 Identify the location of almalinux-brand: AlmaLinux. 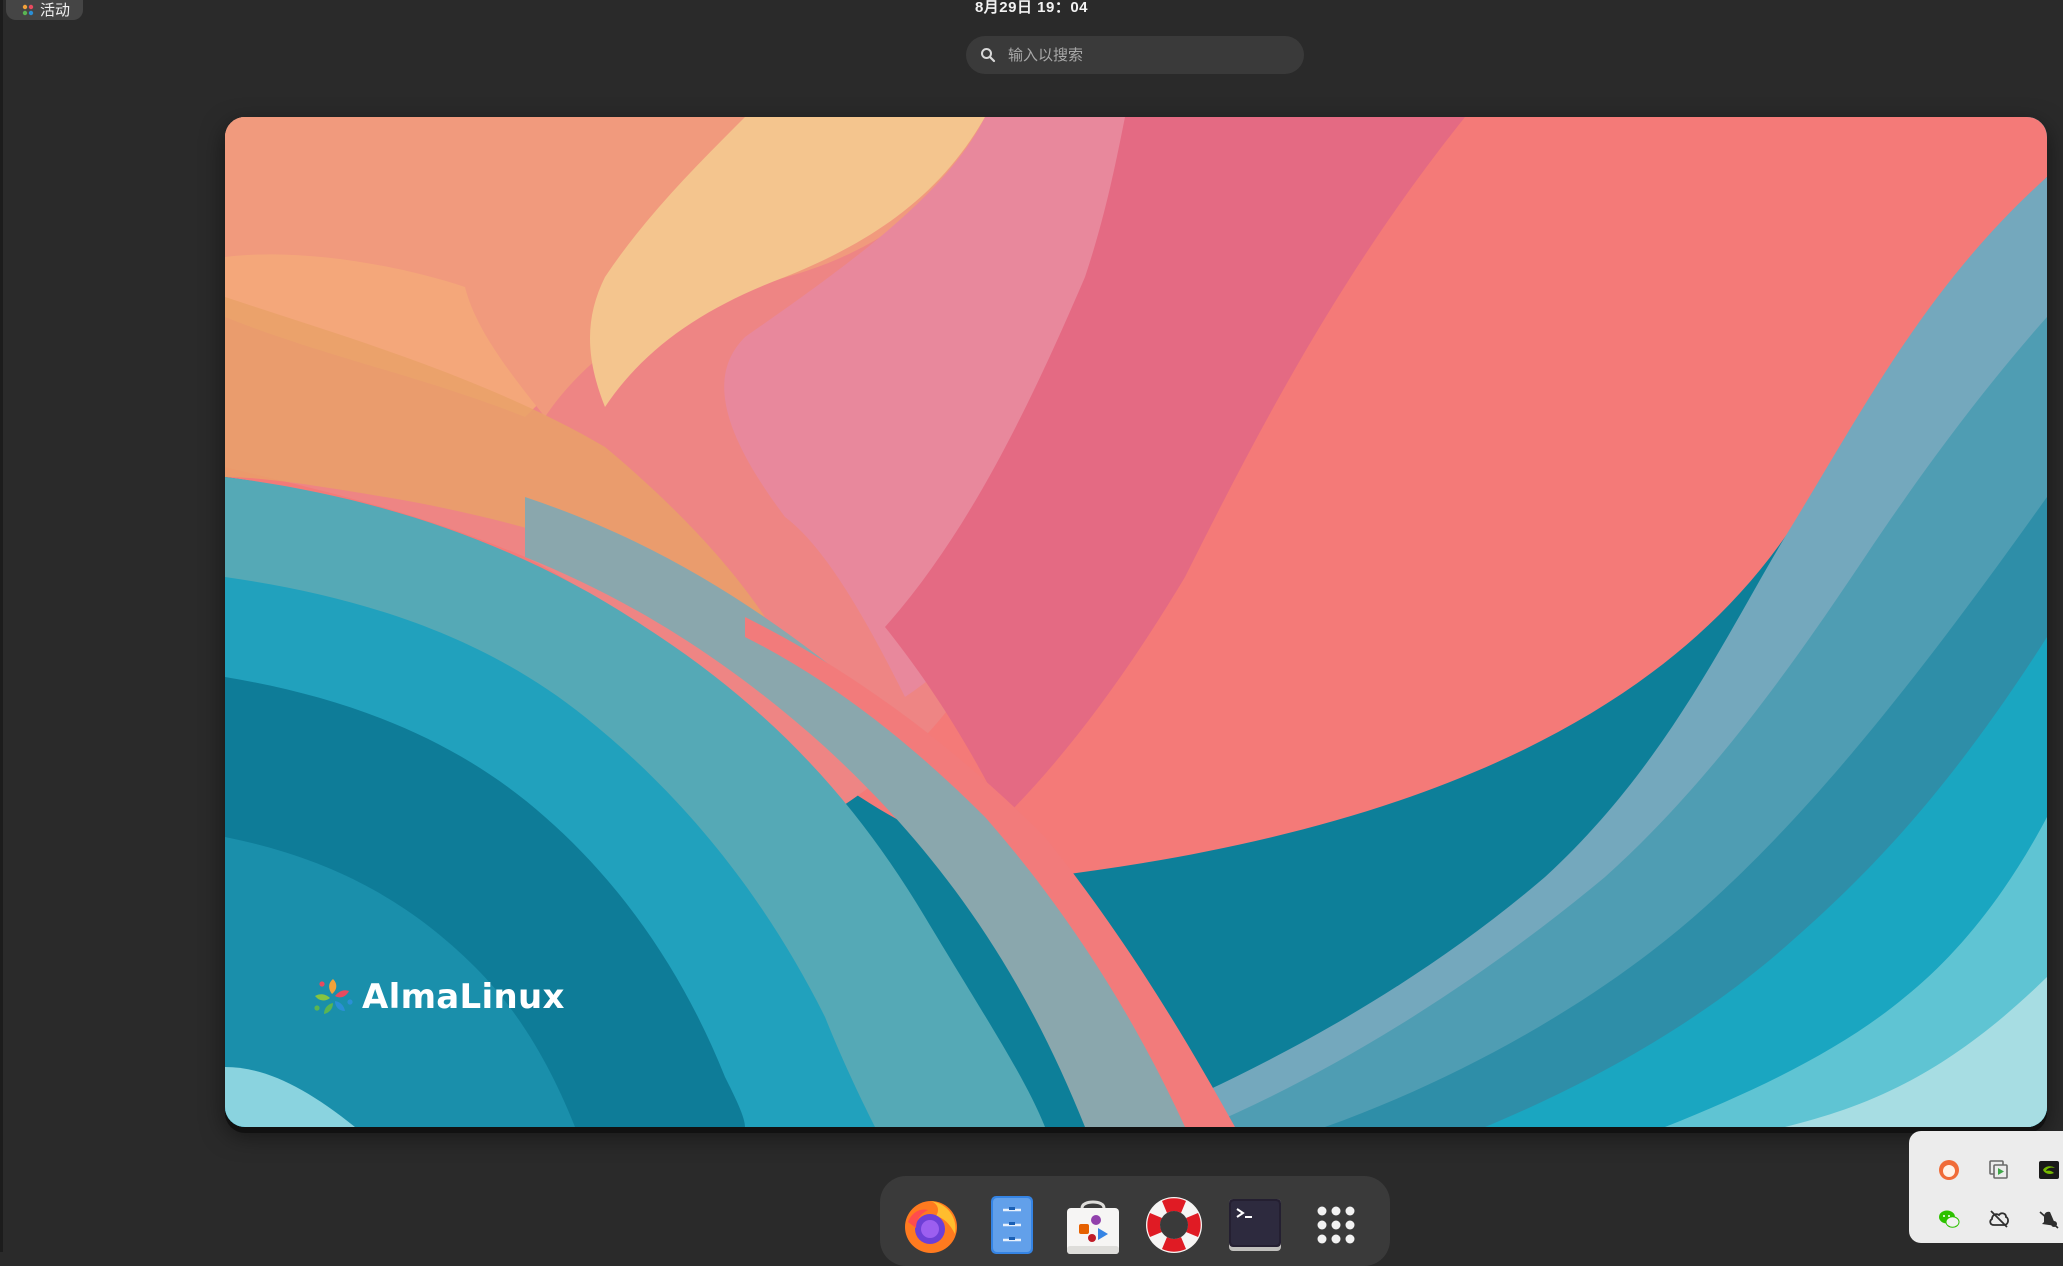
(437, 997).